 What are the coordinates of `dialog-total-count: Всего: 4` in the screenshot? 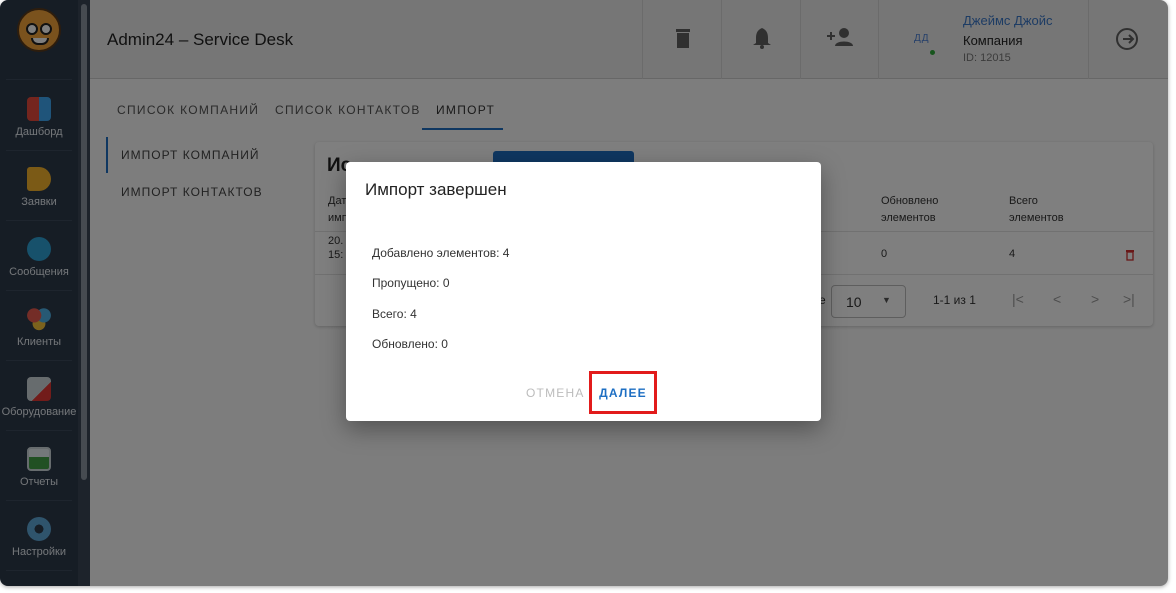 It's located at (394, 314).